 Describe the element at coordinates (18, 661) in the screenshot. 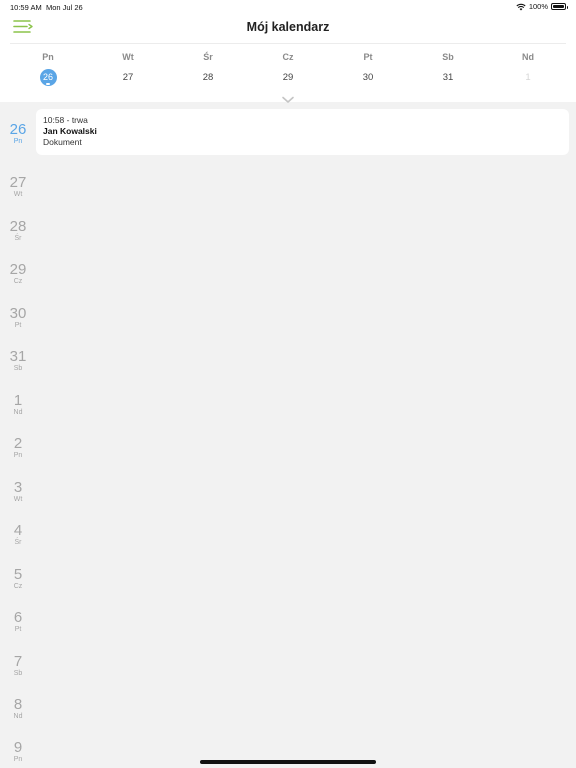

I see `day-number: 7` at that location.